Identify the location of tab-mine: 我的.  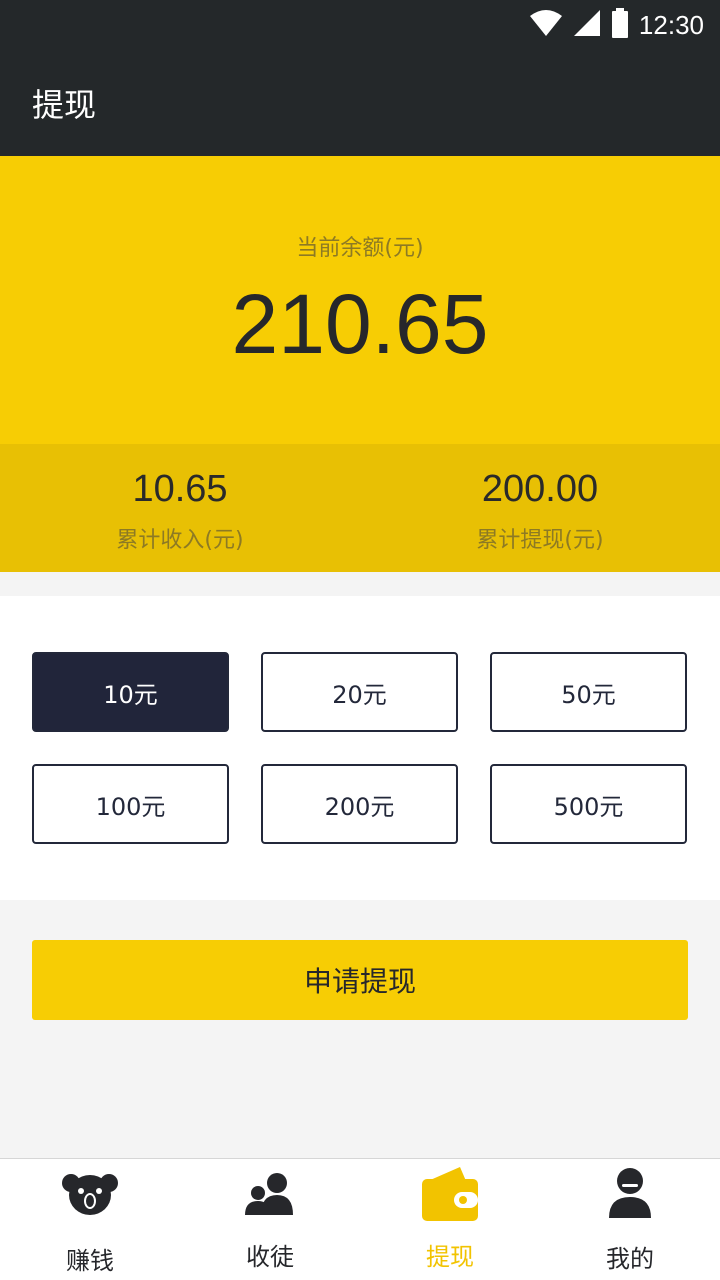
(630, 1219).